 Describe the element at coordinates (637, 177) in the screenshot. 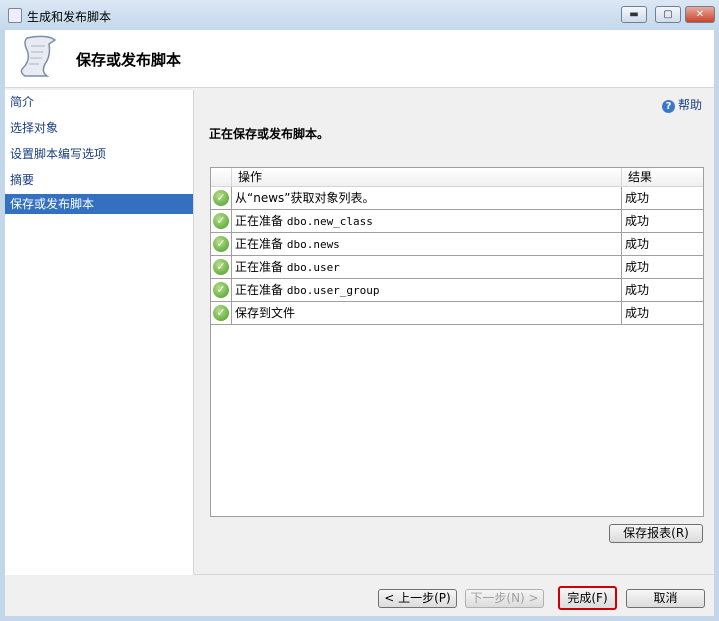

I see `column-header-result: 结果` at that location.